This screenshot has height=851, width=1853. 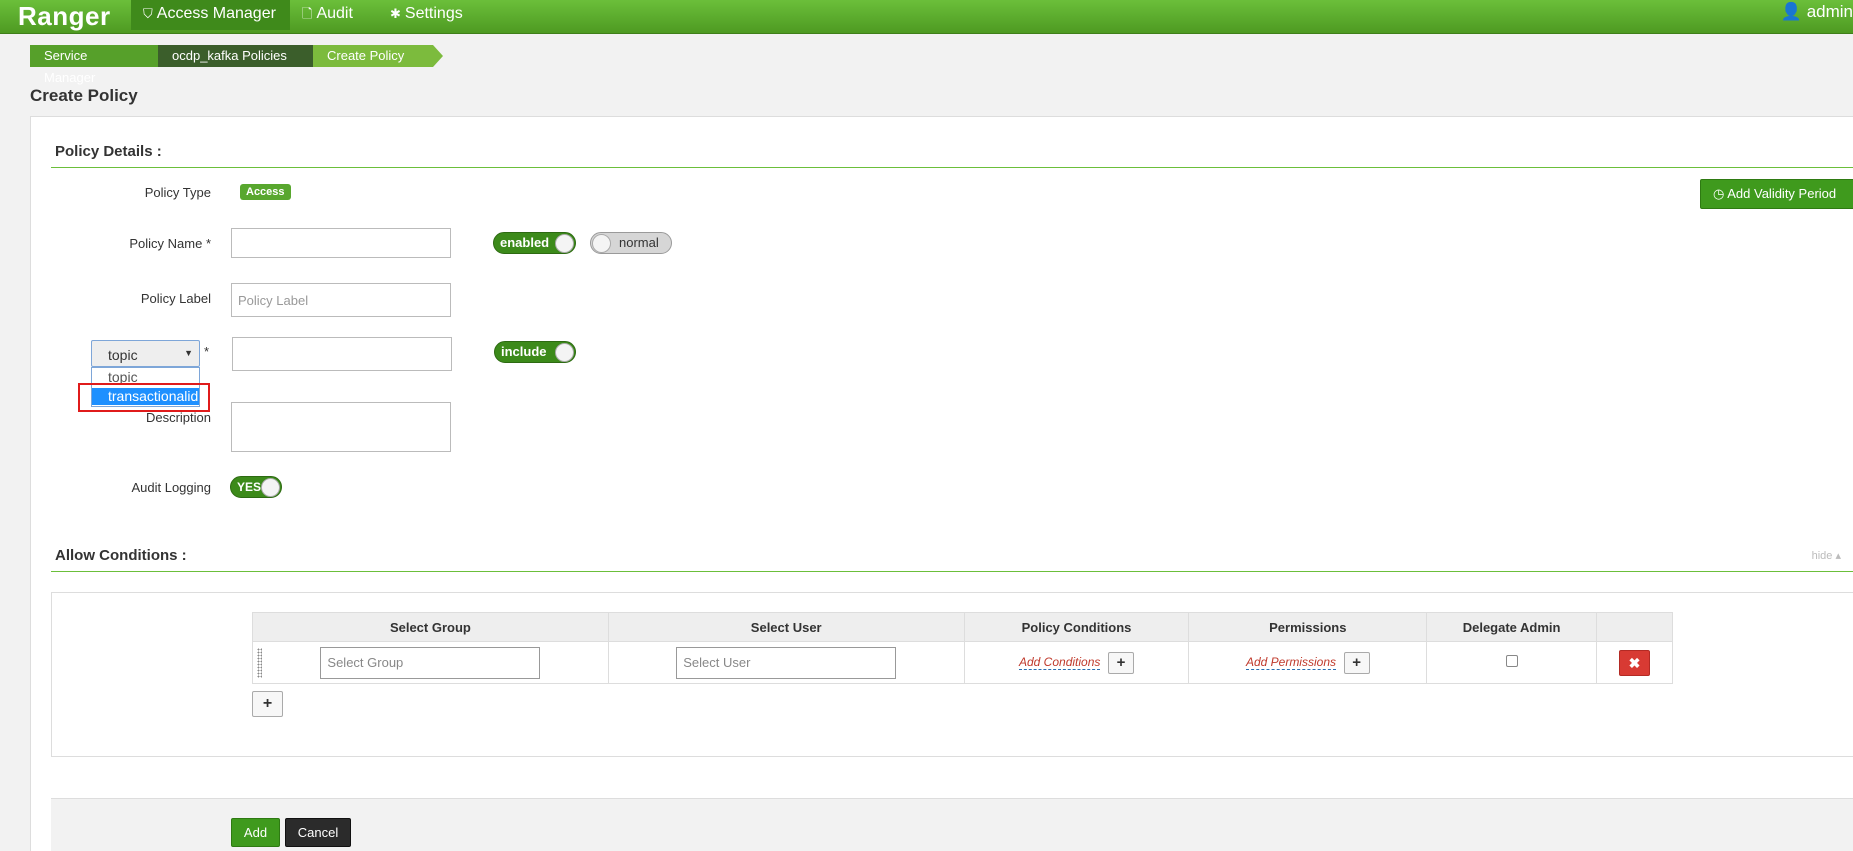 I want to click on add-row-button: +, so click(x=267, y=704).